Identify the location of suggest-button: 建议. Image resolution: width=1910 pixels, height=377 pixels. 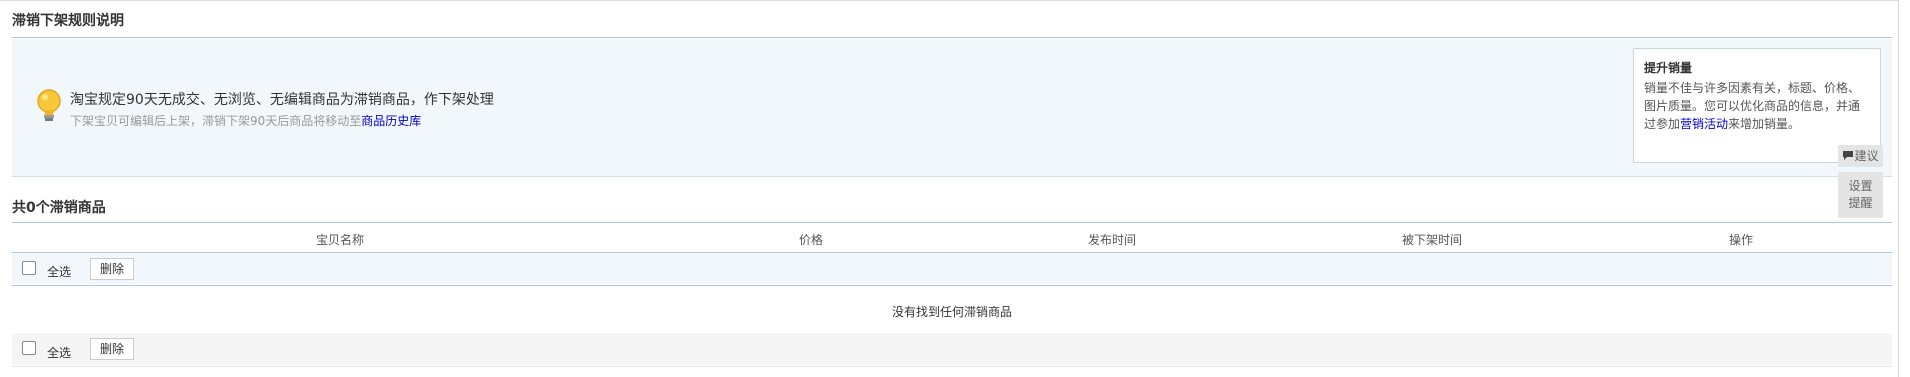
(1860, 156).